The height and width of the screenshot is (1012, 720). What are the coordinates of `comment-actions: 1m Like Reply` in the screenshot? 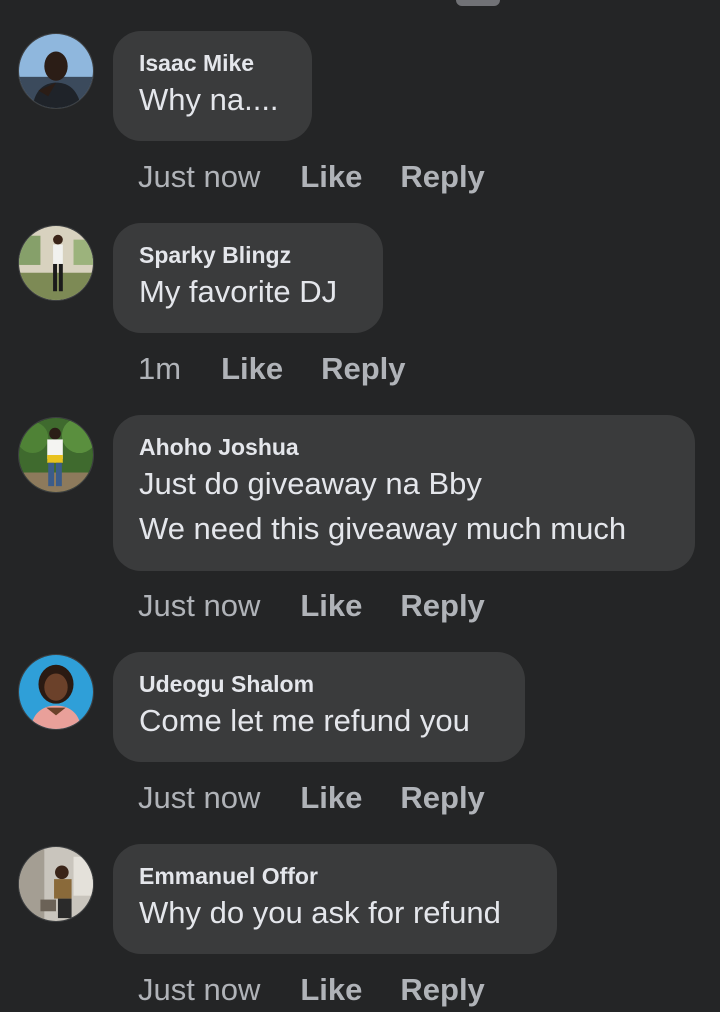 It's located at (291, 369).